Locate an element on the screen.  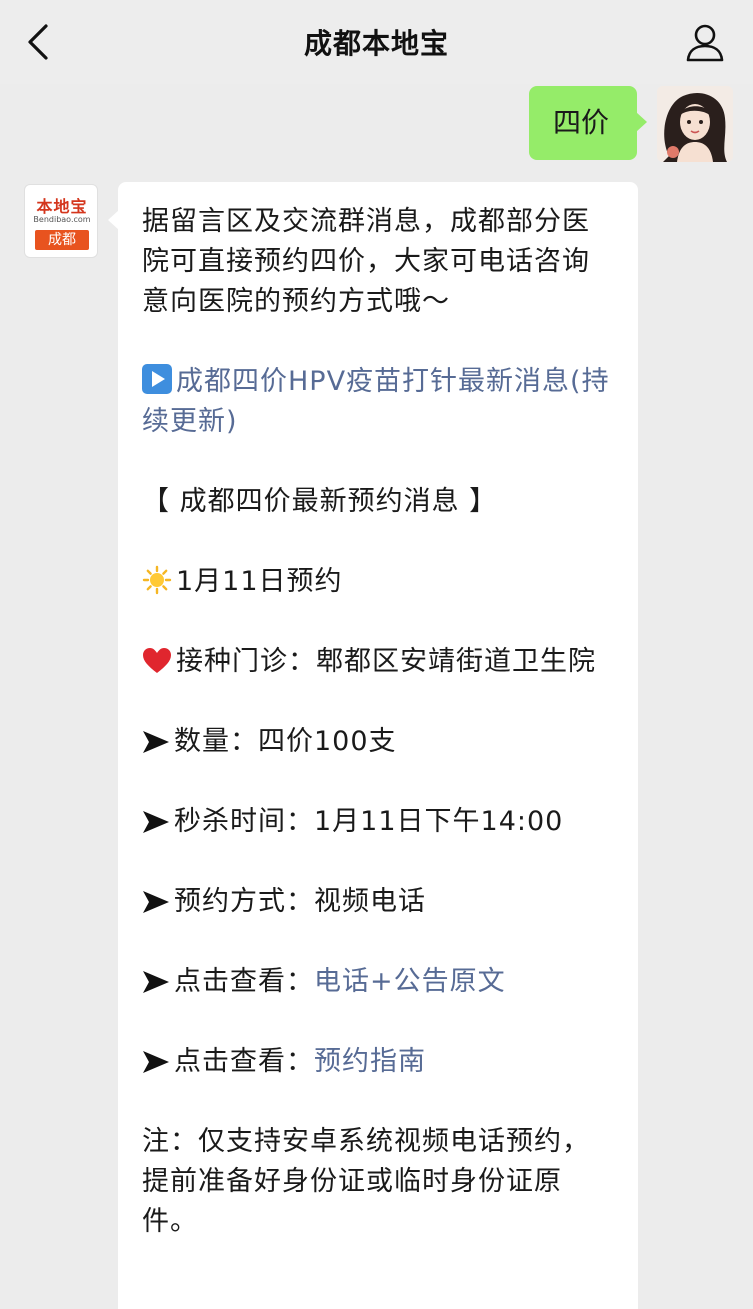
quantity-line: 数量：四价100支 is located at coordinates (379, 742).